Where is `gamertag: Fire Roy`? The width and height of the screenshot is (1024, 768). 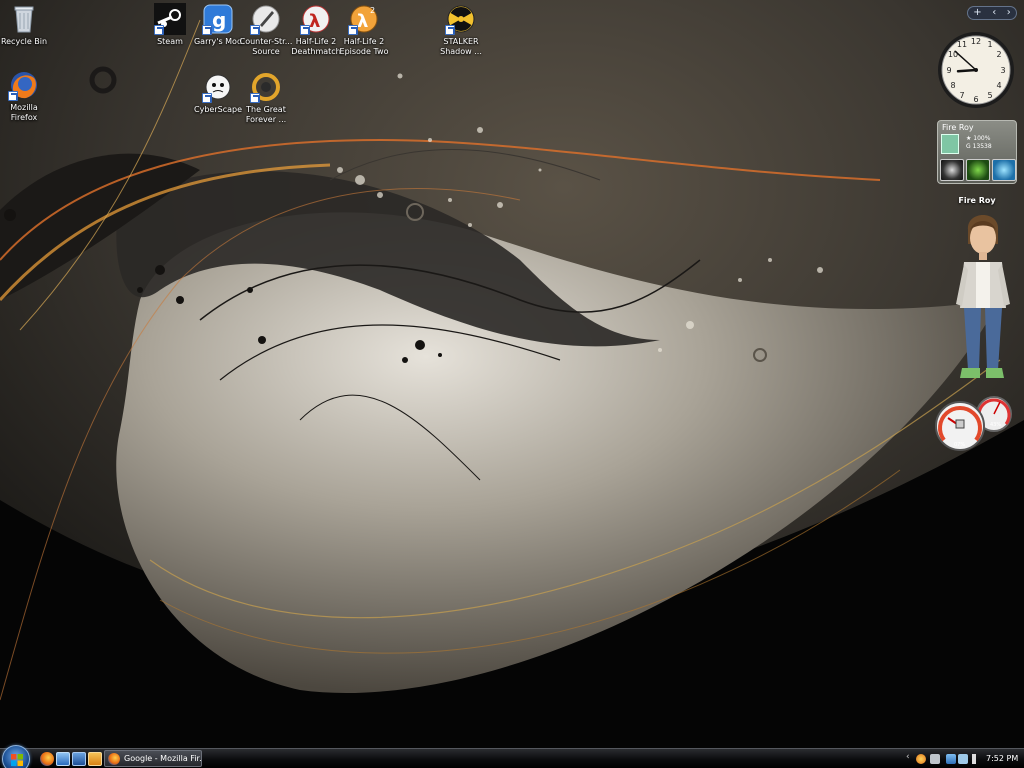
gamertag: Fire Roy is located at coordinates (958, 127).